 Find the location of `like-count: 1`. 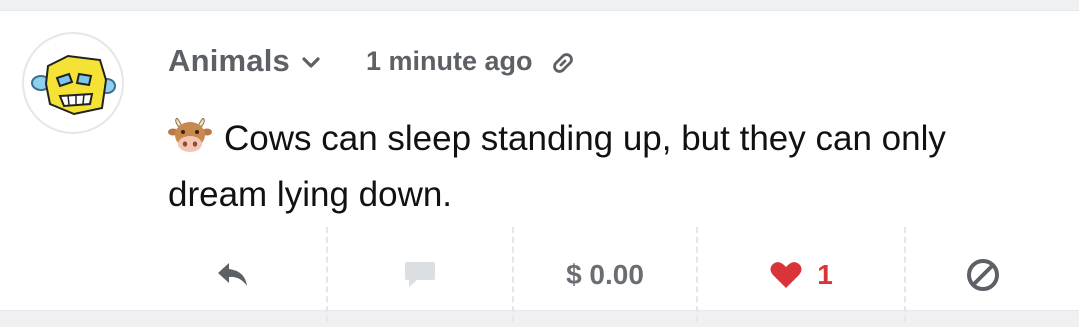

like-count: 1 is located at coordinates (825, 274).